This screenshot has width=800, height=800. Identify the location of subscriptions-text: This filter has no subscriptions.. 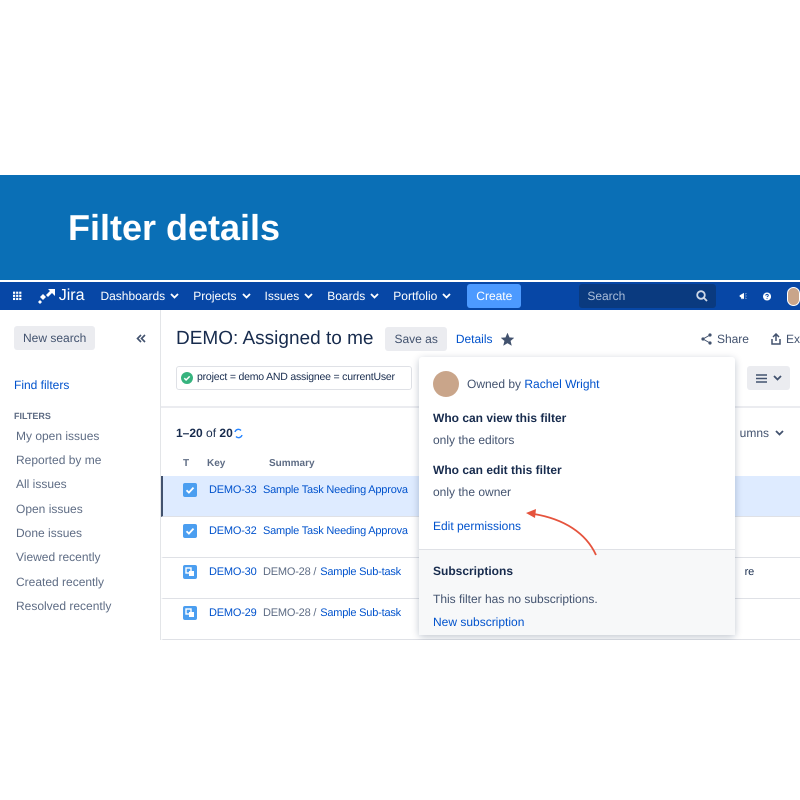
(516, 599).